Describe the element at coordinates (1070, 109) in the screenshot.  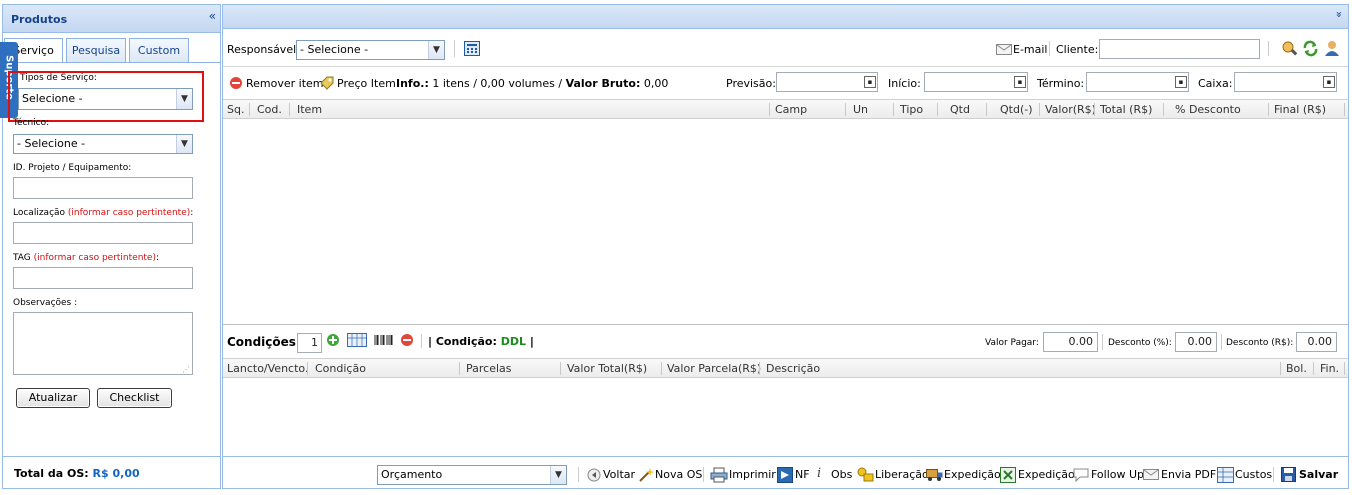
I see `col-header: Valor(R$)` at that location.